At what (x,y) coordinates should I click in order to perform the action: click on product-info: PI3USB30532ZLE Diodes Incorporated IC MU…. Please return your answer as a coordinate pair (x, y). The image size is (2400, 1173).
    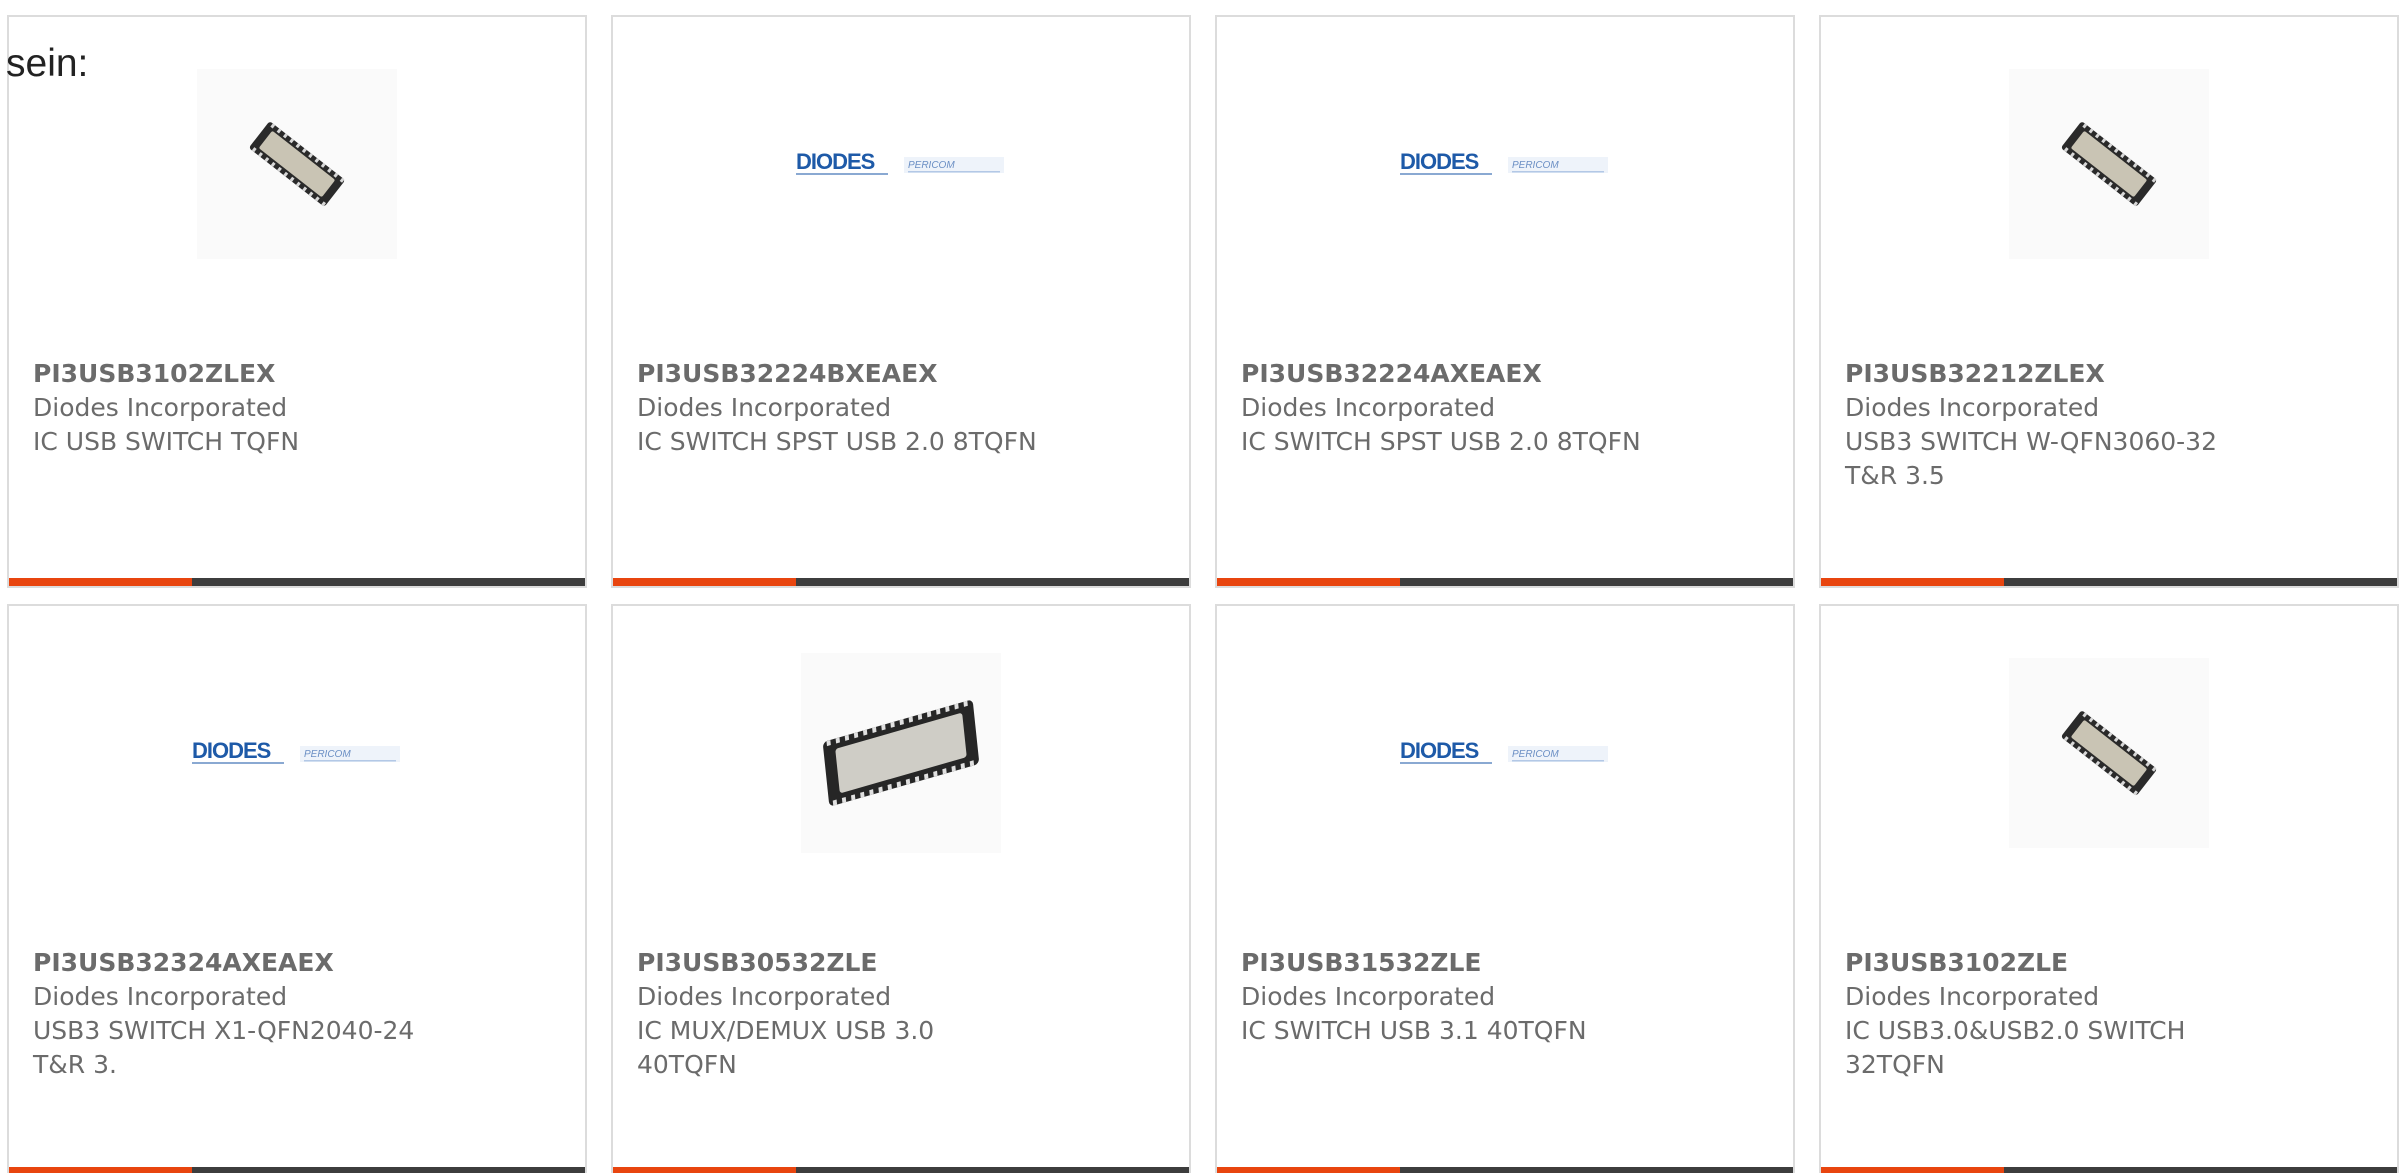
    Looking at the image, I should click on (901, 1014).